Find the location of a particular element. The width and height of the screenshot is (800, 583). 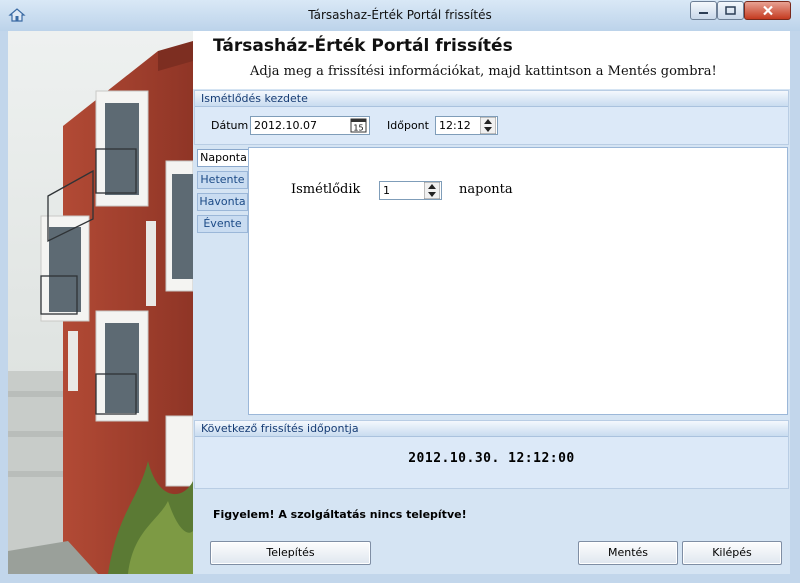

repeat-count-value: 1 is located at coordinates (386, 190).